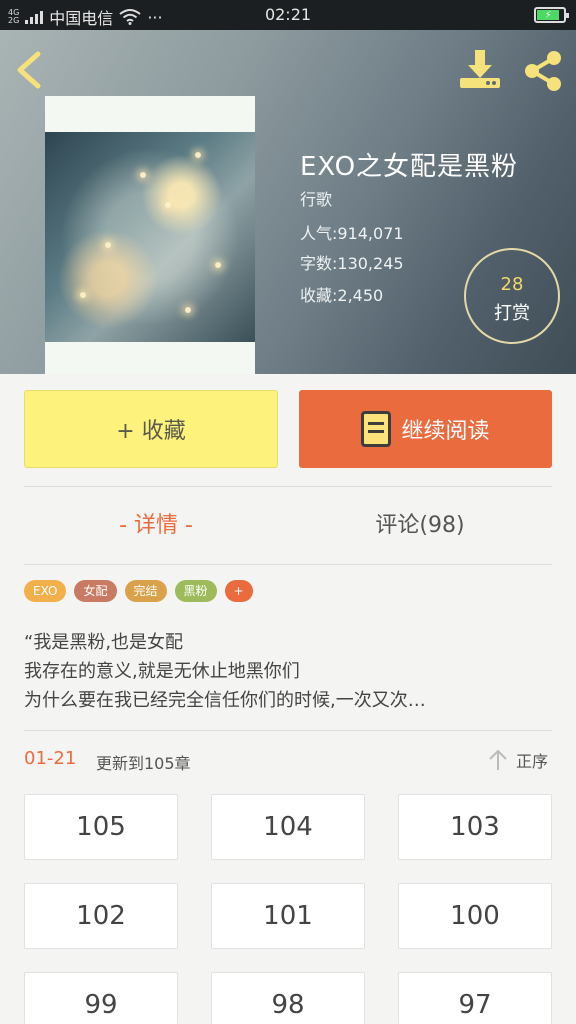  Describe the element at coordinates (475, 998) in the screenshot. I see `chapter-button: 97` at that location.